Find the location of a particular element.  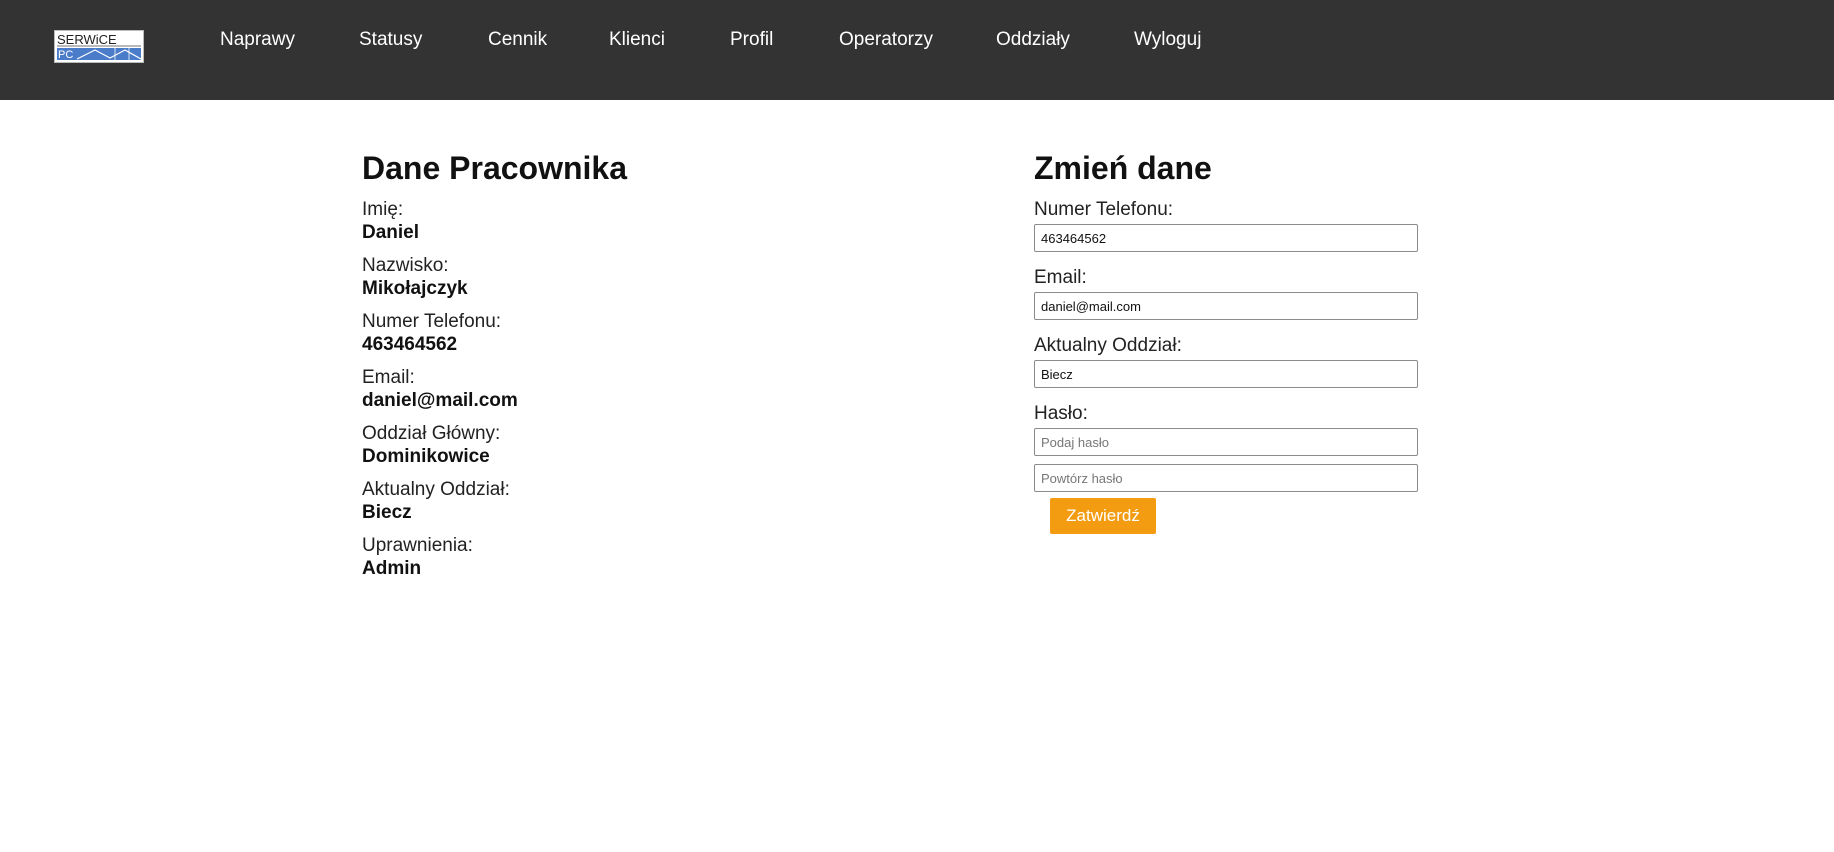

password-repeat-input is located at coordinates (1226, 478).